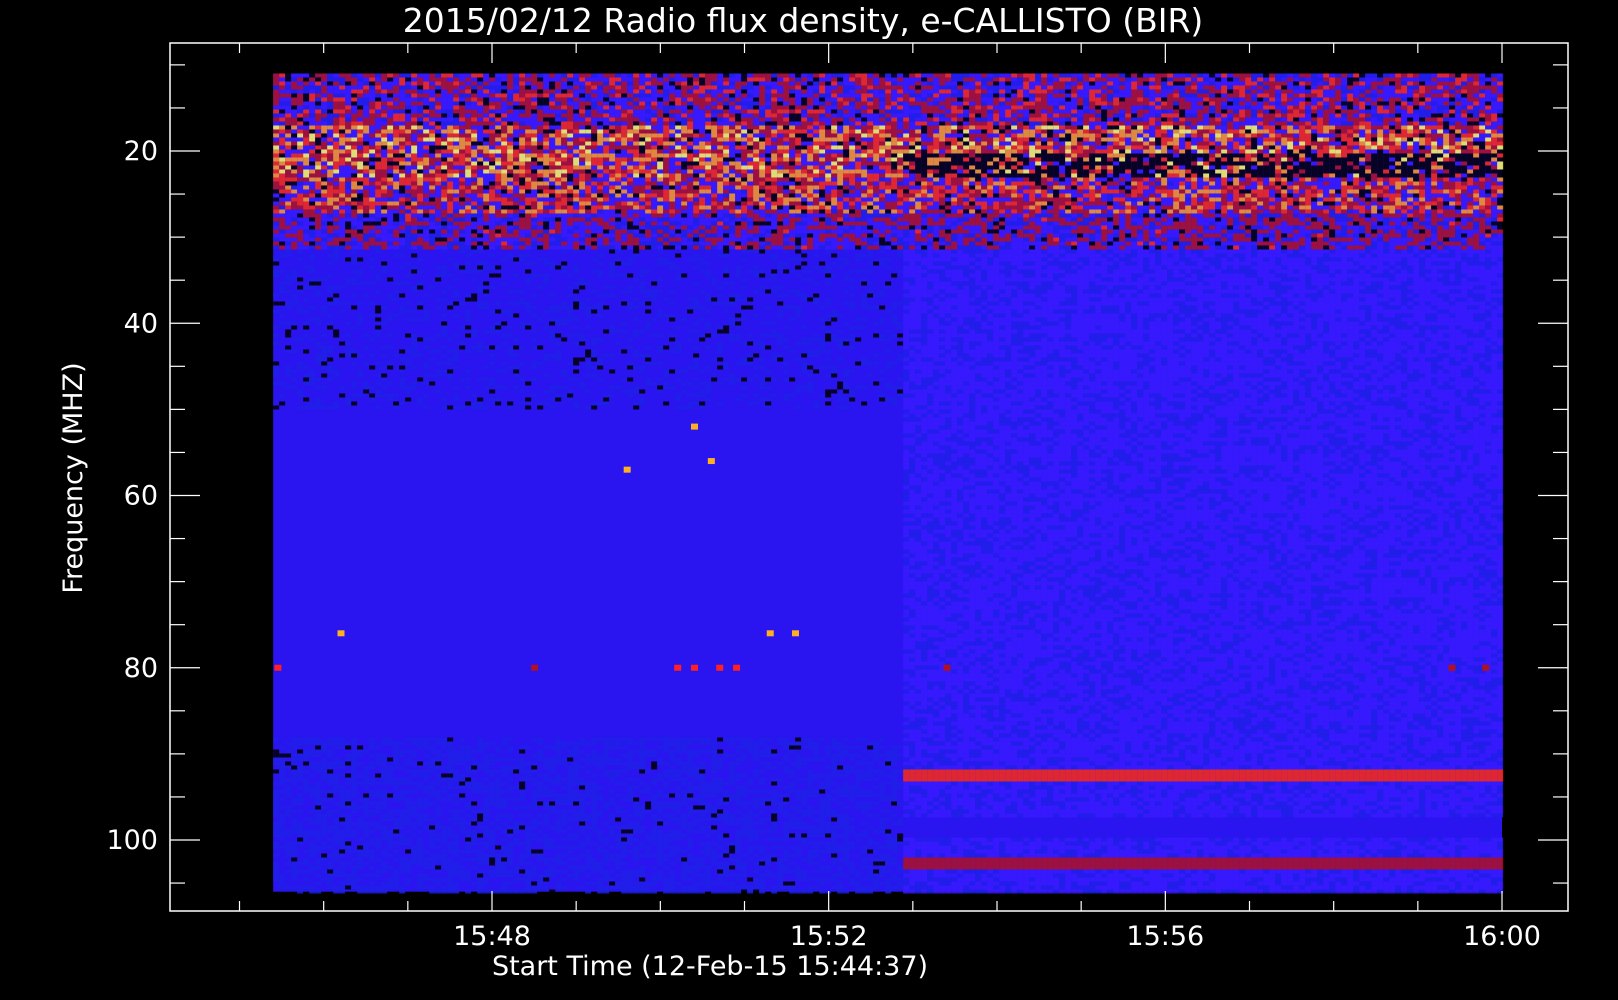 Image resolution: width=1618 pixels, height=1000 pixels. Describe the element at coordinates (141, 496) in the screenshot. I see `y-tick-label: 60` at that location.